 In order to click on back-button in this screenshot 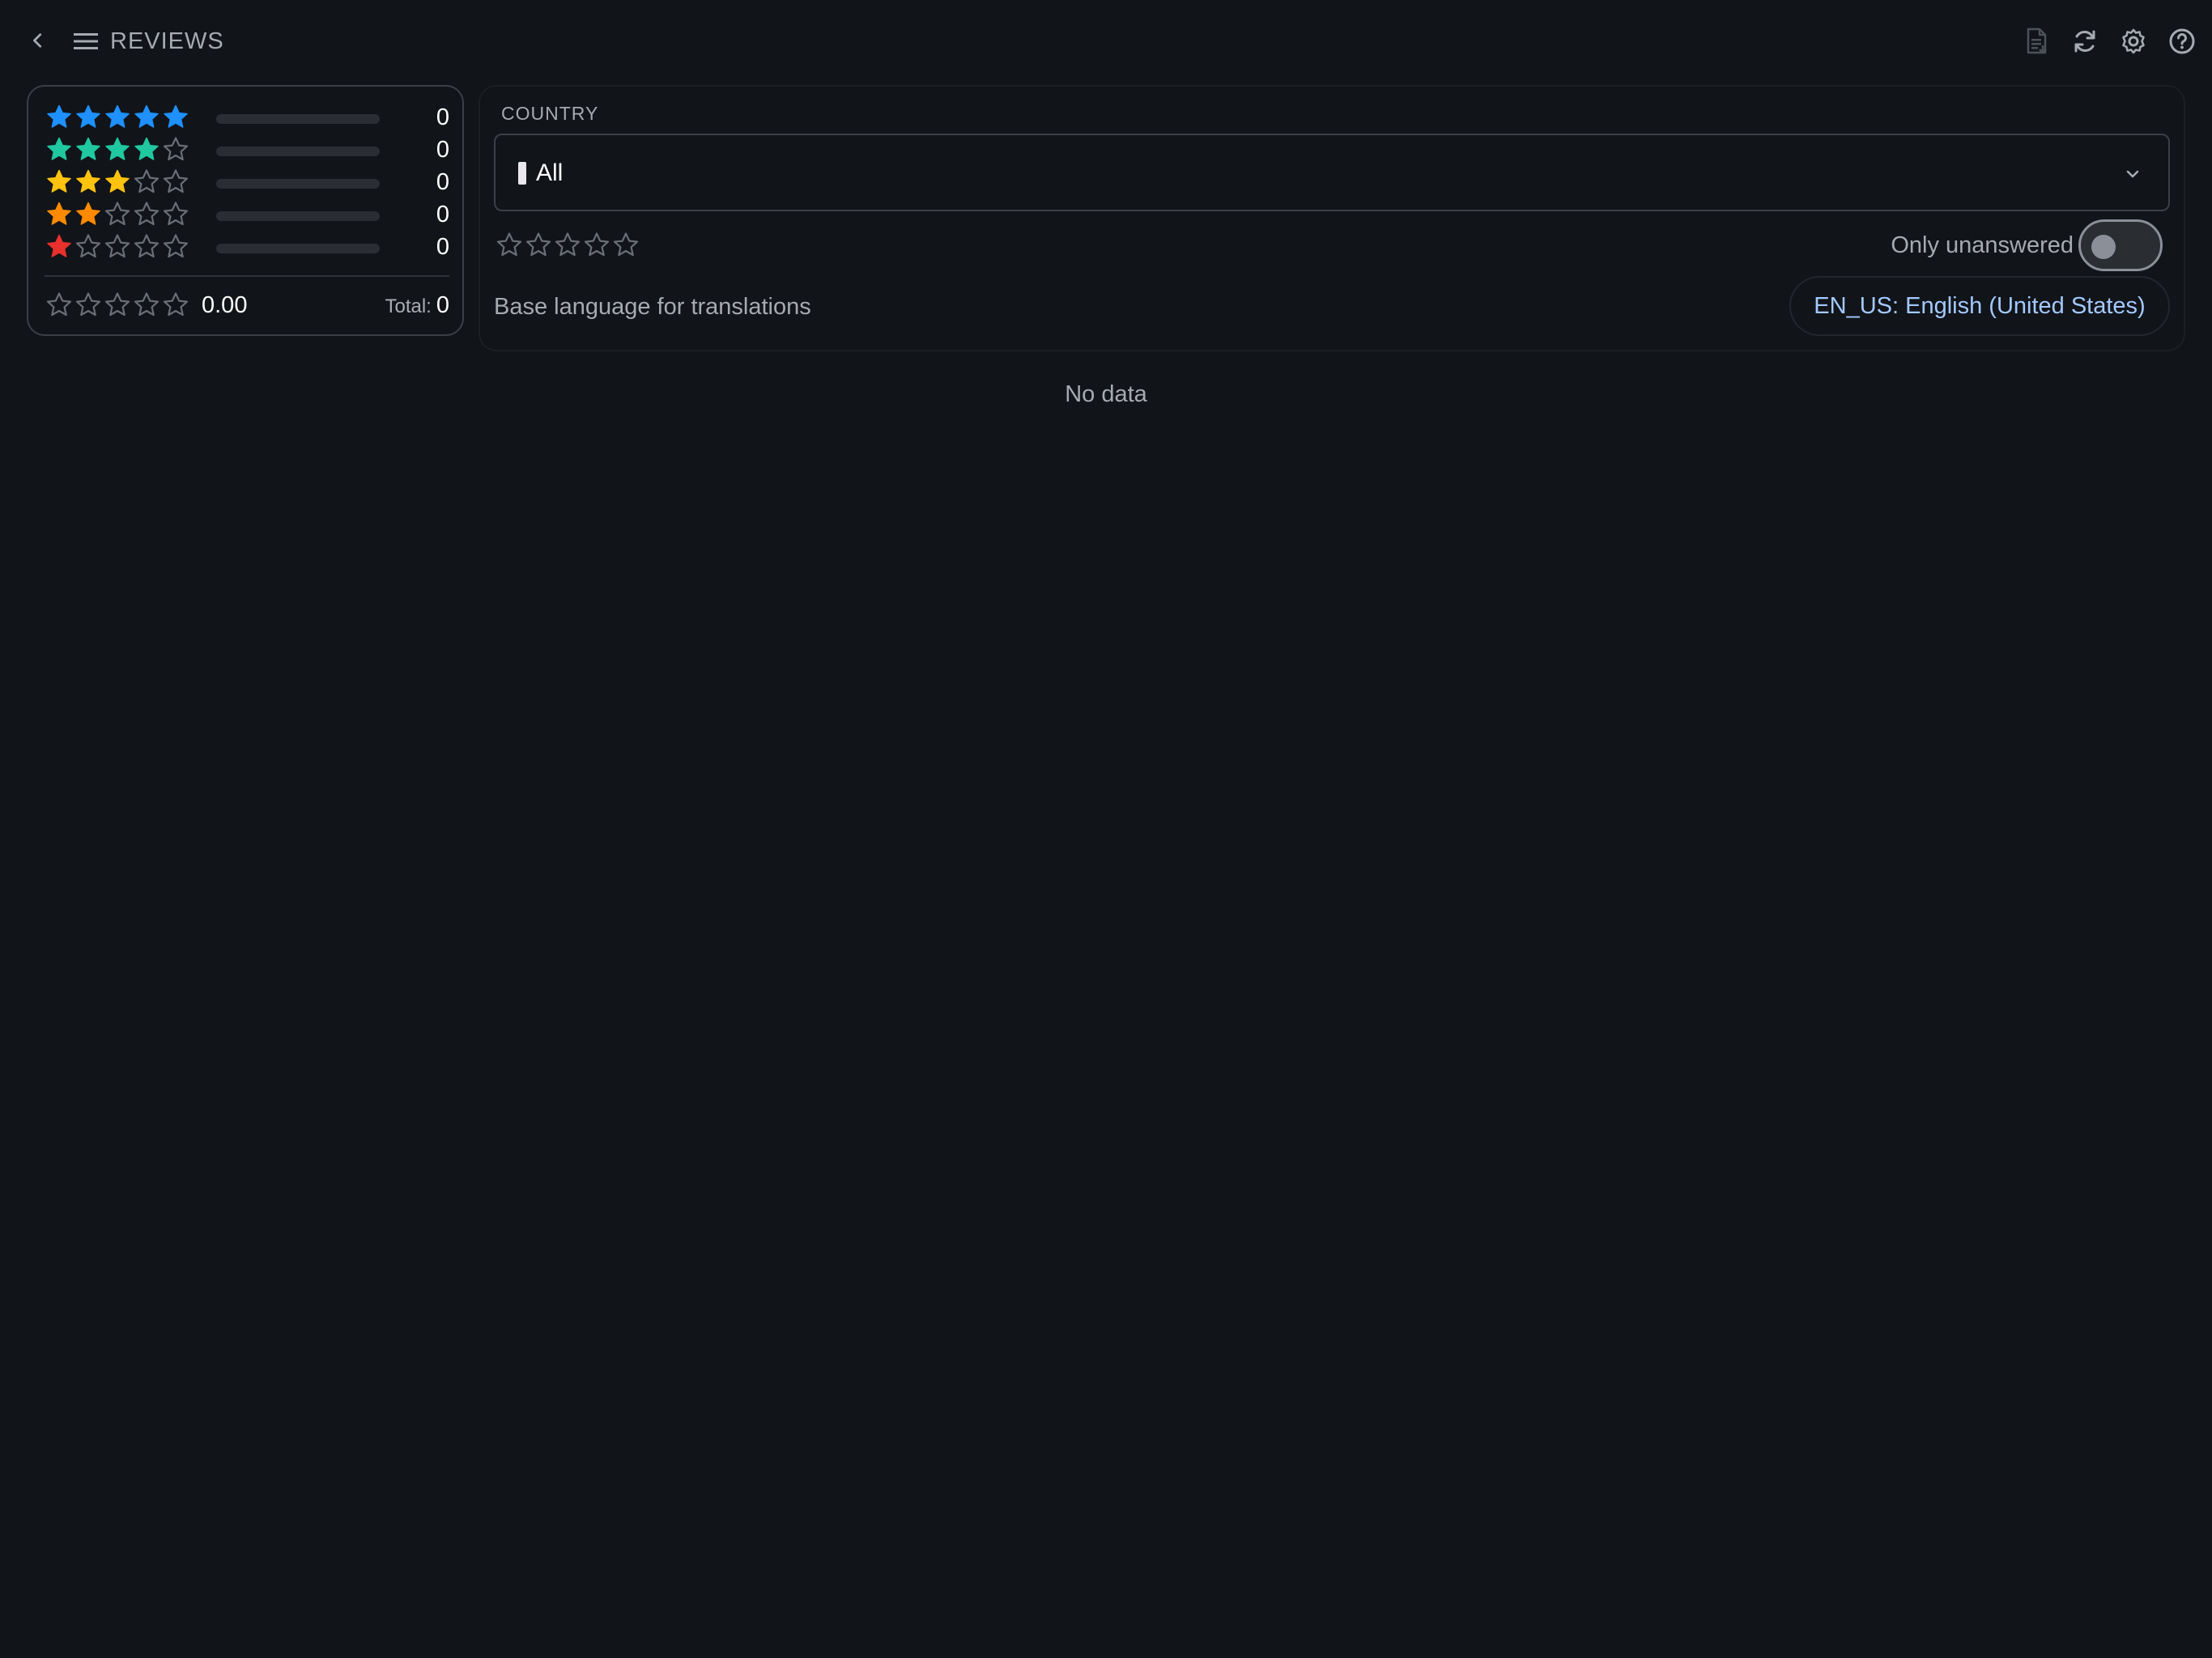, I will do `click(38, 40)`.